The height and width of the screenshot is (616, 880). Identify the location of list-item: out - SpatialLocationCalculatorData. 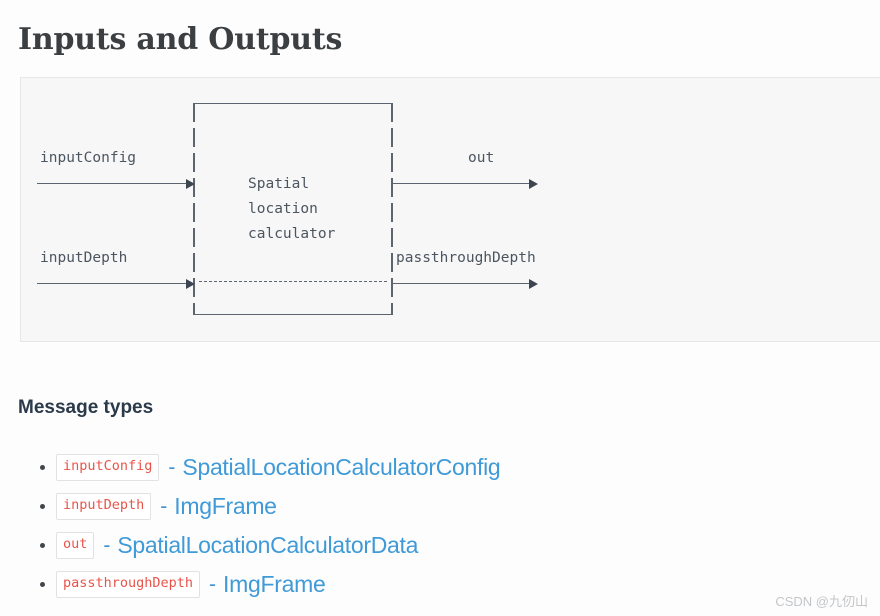
(388, 545).